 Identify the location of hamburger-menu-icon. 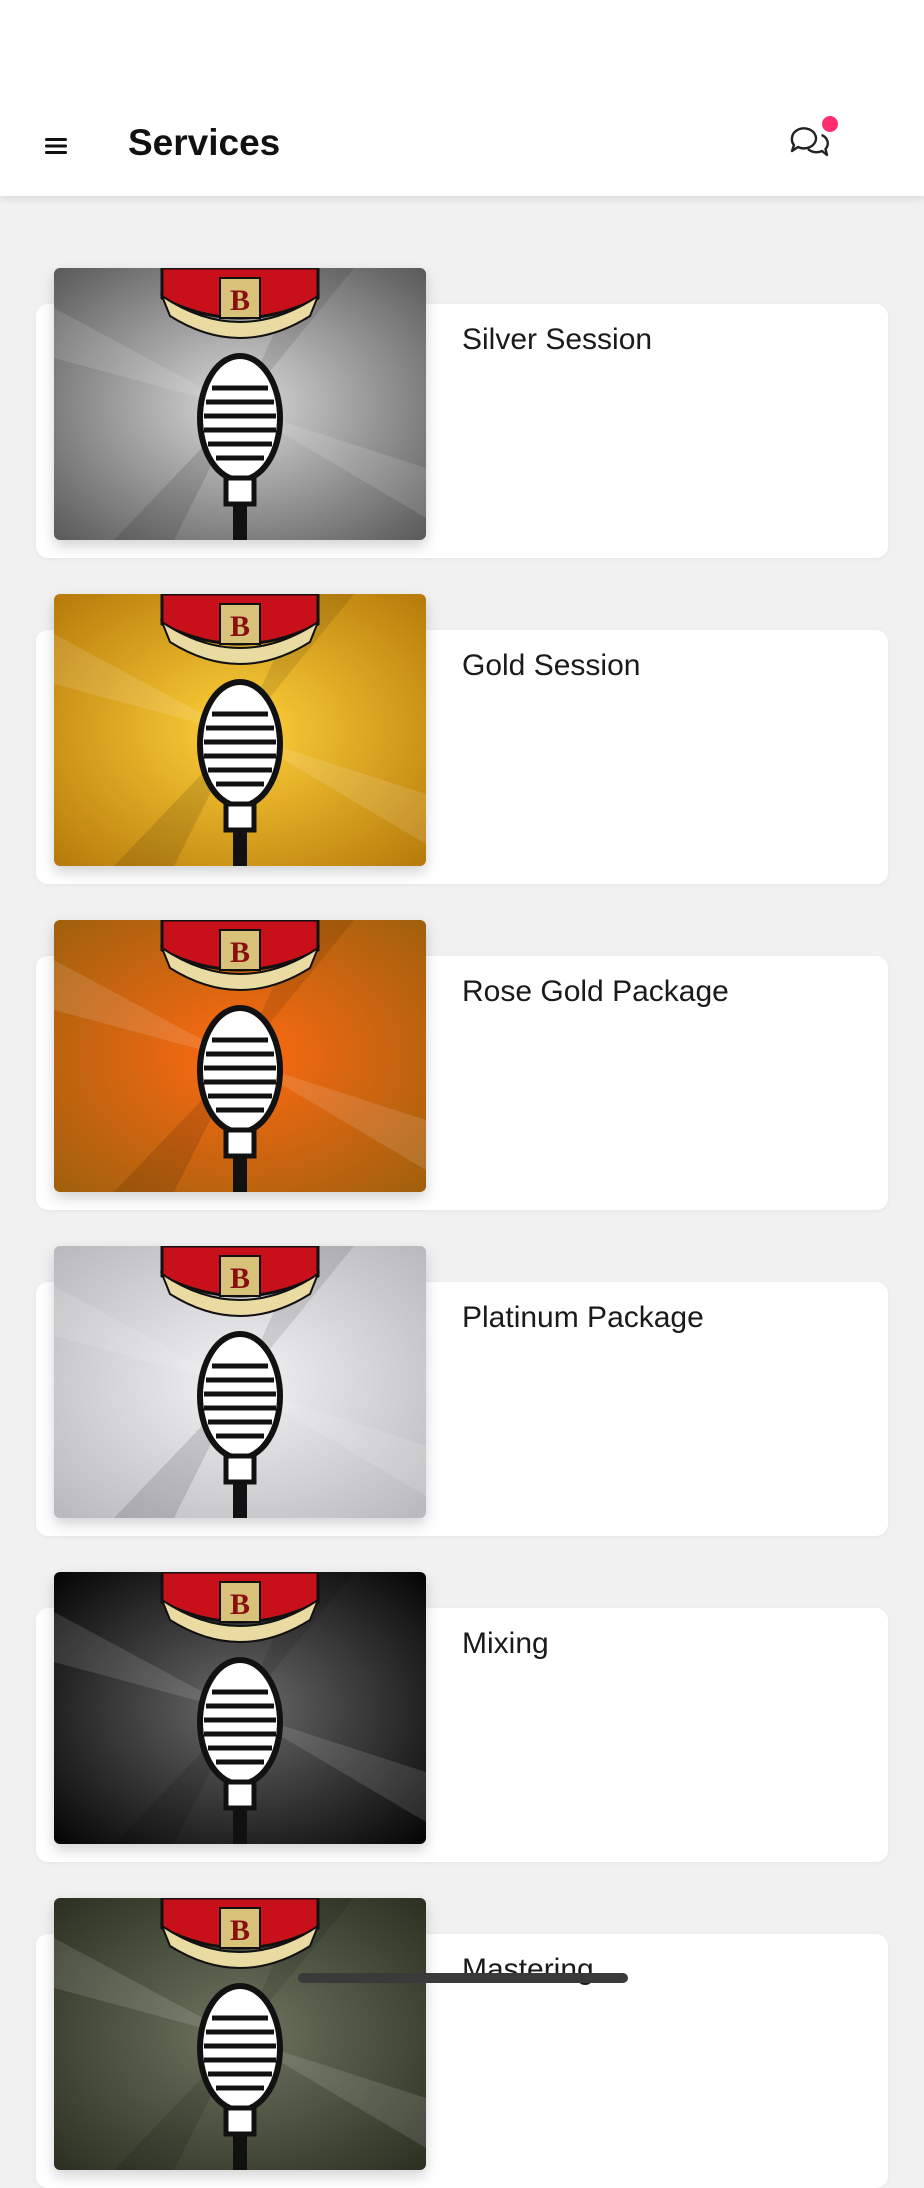
(56, 146).